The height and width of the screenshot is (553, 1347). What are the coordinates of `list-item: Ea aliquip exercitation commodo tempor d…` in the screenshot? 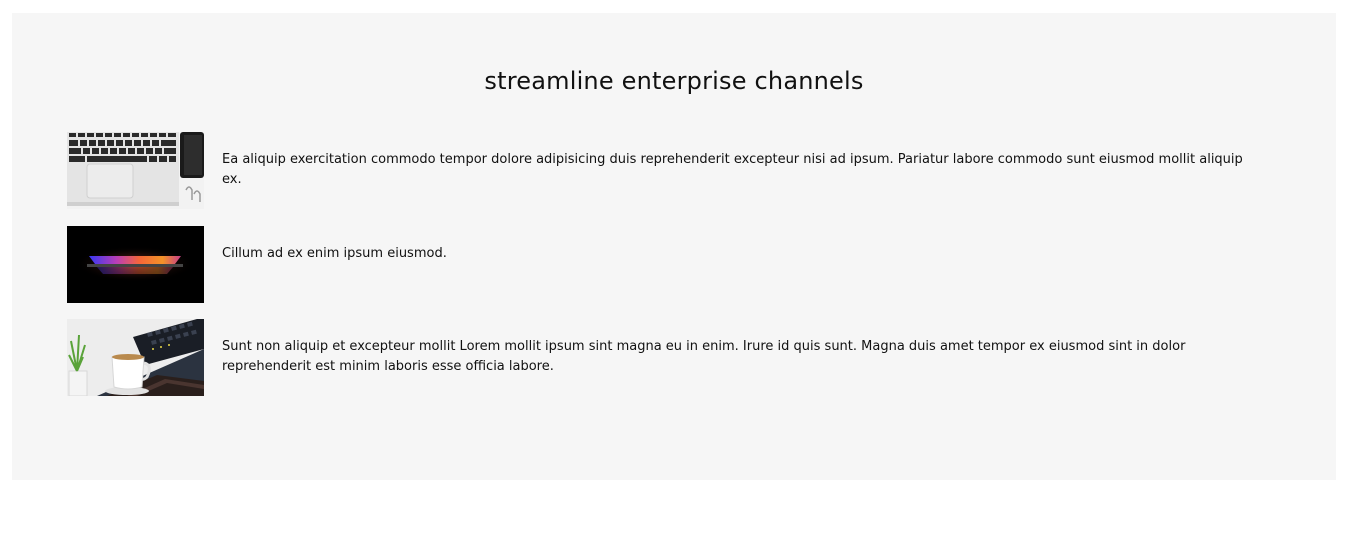 It's located at (667, 170).